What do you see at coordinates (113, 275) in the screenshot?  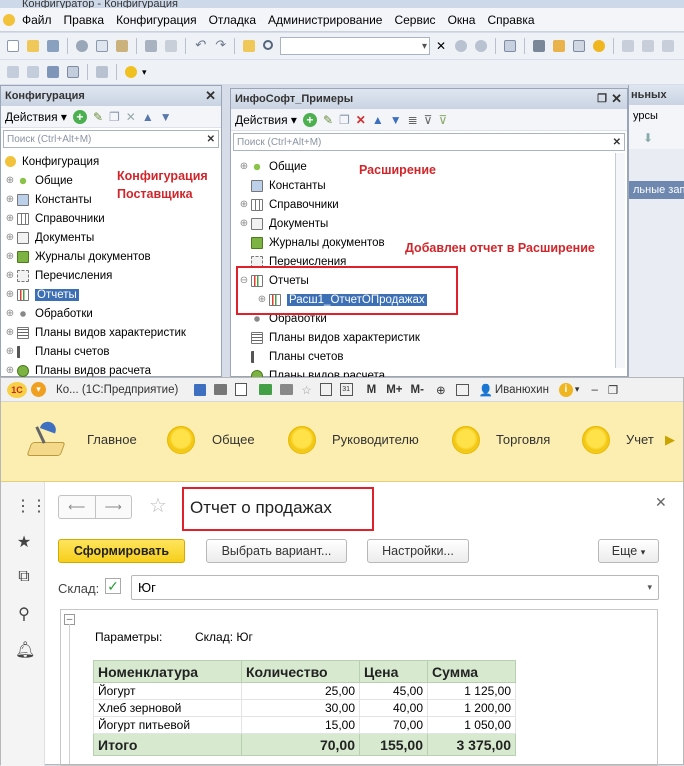 I see `tree-item-enums: ⊕ Перечисления` at bounding box center [113, 275].